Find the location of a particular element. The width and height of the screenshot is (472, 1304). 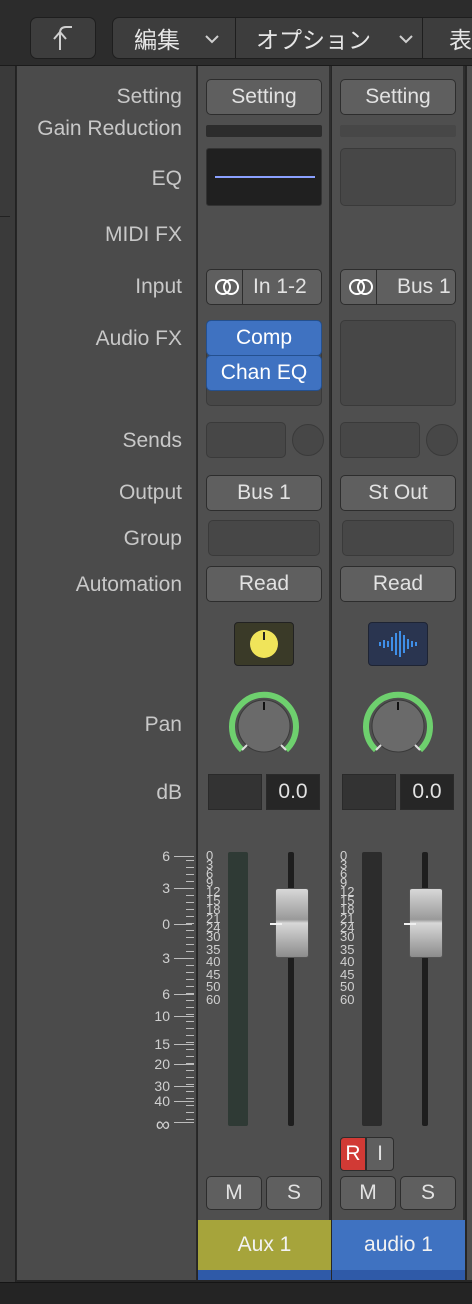

record-enable-button: R is located at coordinates (353, 1154).